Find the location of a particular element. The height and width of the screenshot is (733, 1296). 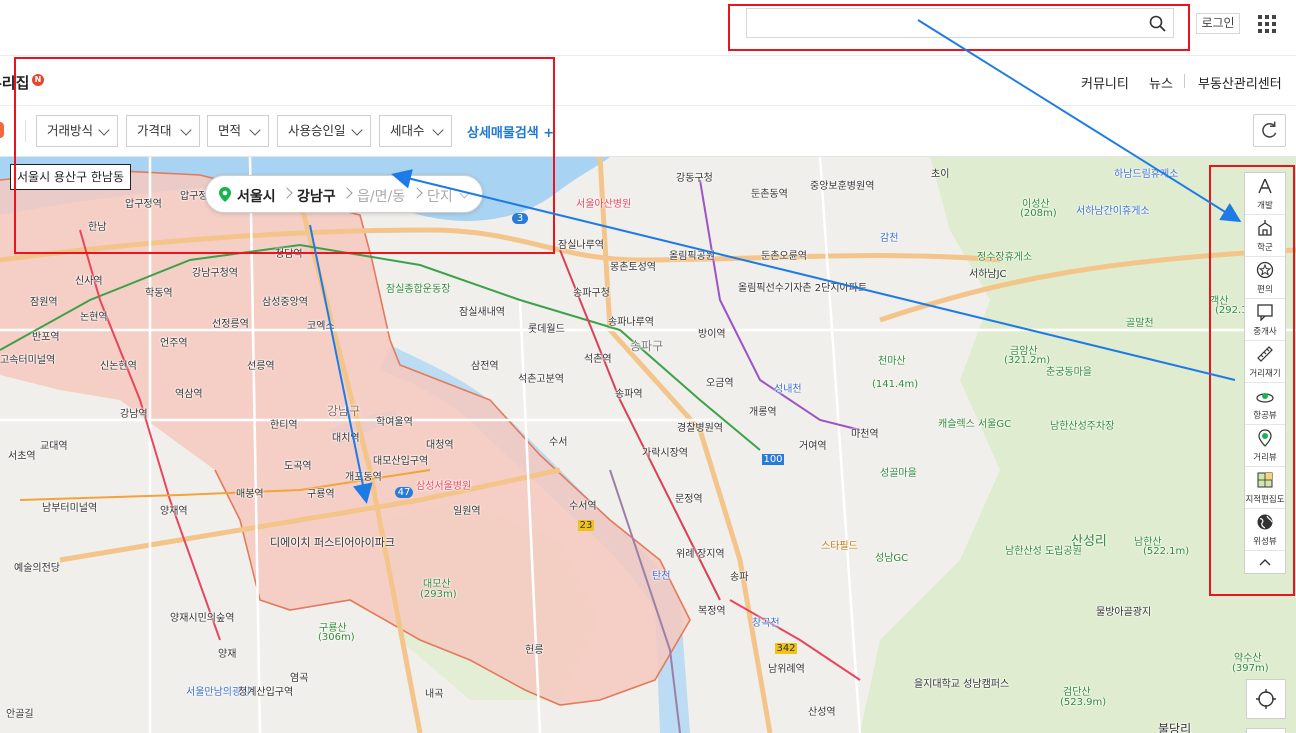

map-label: 잠실나루역 is located at coordinates (581, 245).